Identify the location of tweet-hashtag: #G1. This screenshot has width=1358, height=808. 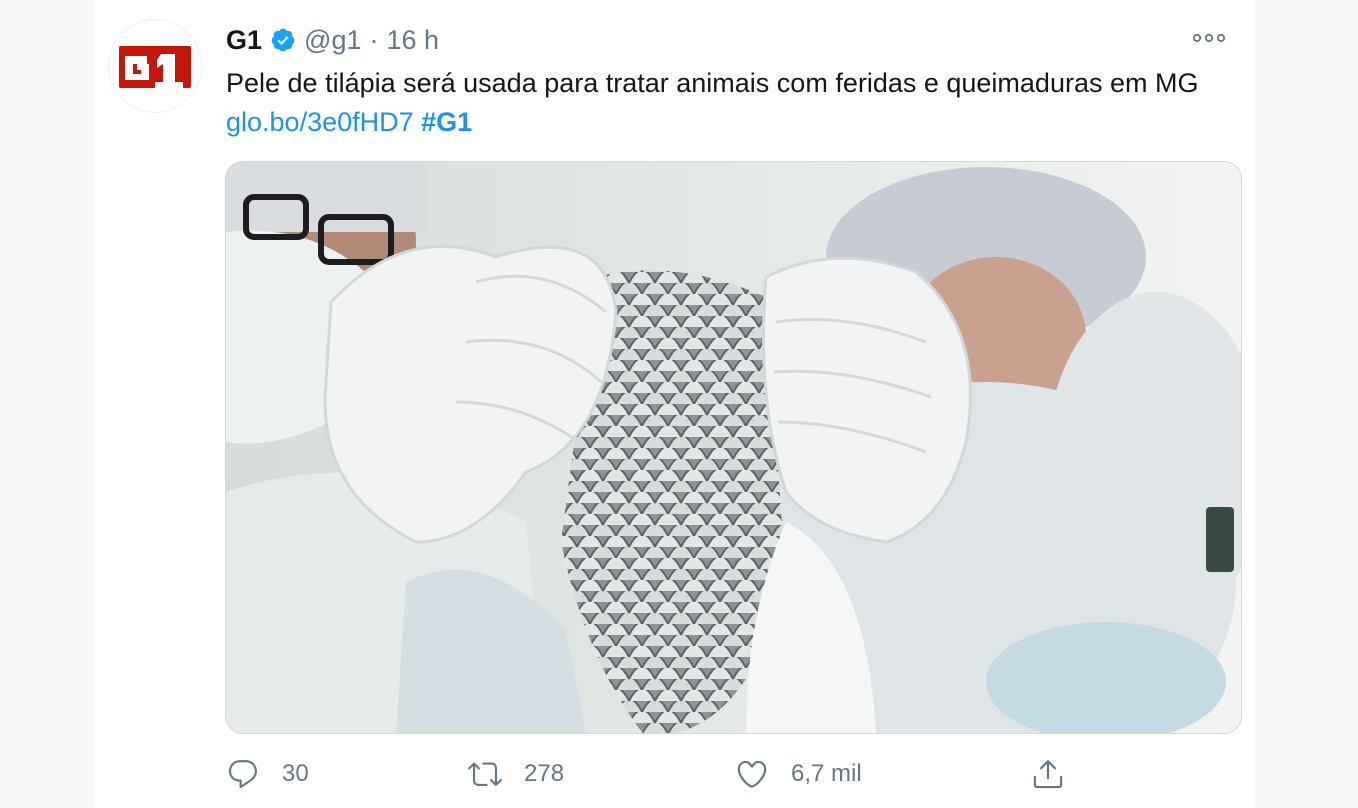
(446, 122).